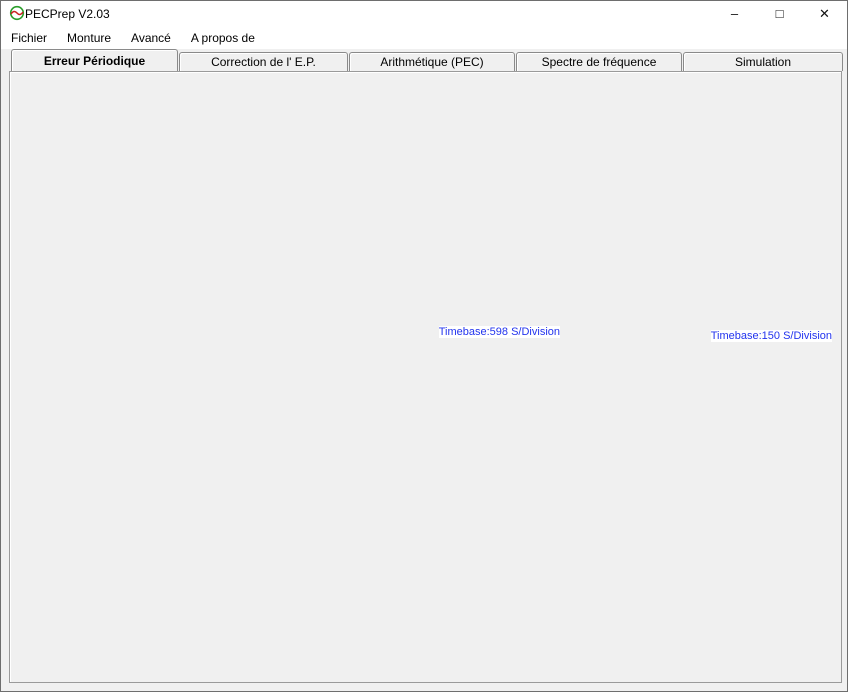 This screenshot has height=692, width=848. What do you see at coordinates (263, 61) in the screenshot?
I see `tab-2: Correction de l' E.P.` at bounding box center [263, 61].